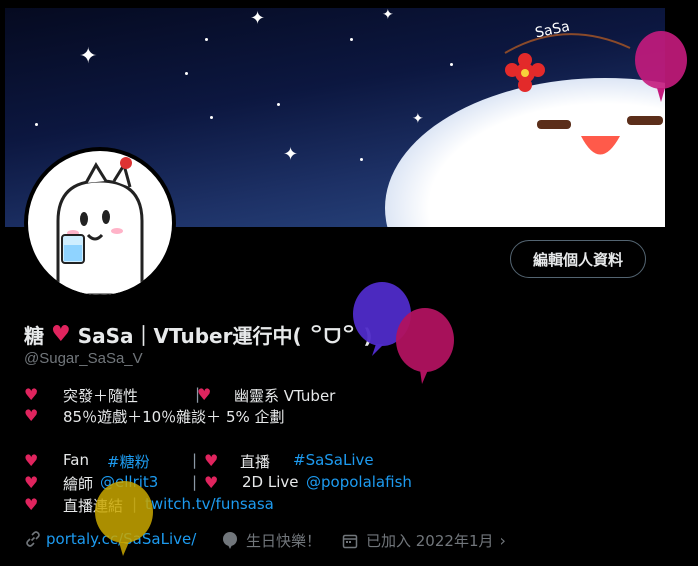 The width and height of the screenshot is (698, 566). What do you see at coordinates (430, 541) in the screenshot?
I see `joined-text: 已加入 2022年1月` at bounding box center [430, 541].